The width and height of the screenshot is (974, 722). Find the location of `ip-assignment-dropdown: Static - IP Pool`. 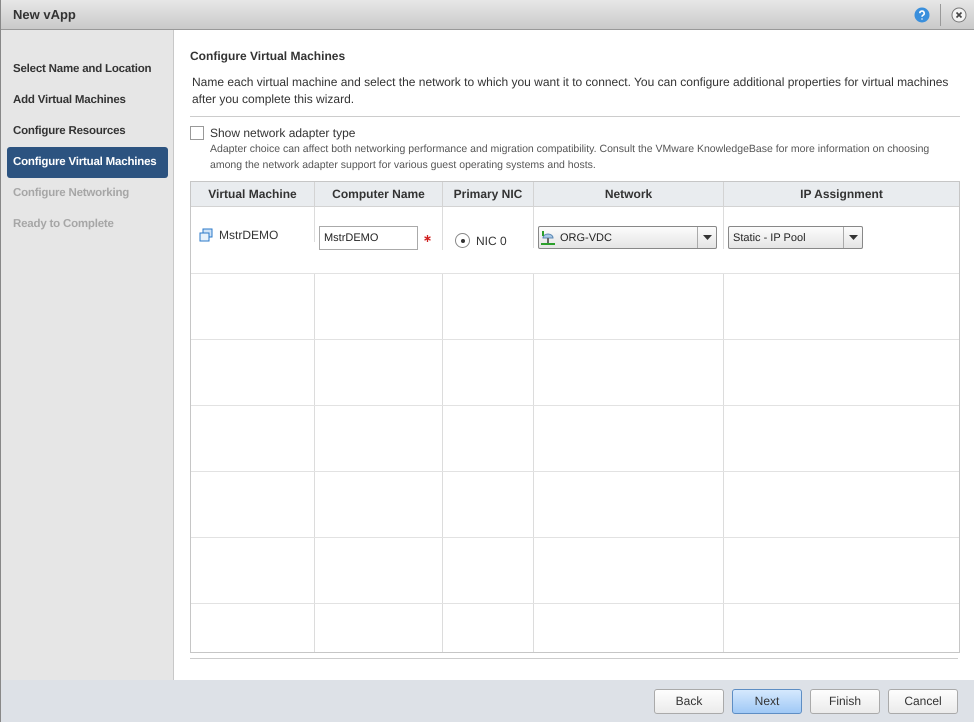

ip-assignment-dropdown: Static - IP Pool is located at coordinates (795, 237).